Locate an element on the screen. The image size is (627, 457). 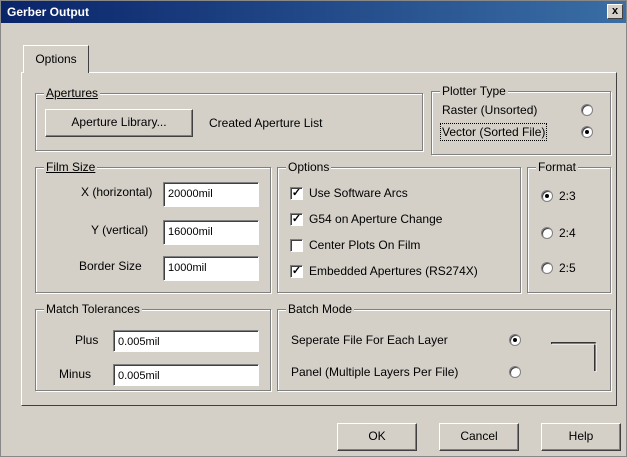
format-2-3-label: 2:3 is located at coordinates (567, 196).